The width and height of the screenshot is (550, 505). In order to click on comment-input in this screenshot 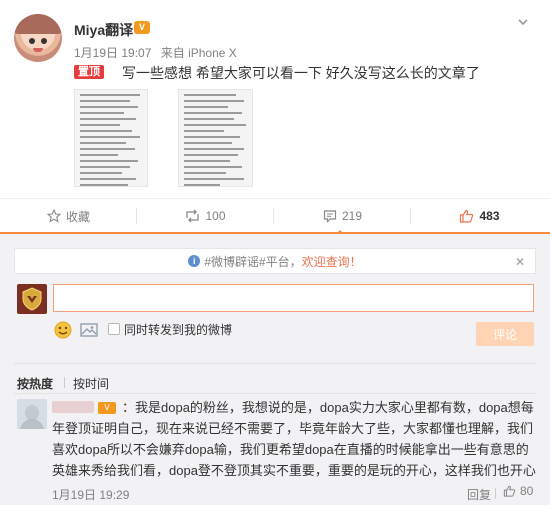, I will do `click(293, 298)`.